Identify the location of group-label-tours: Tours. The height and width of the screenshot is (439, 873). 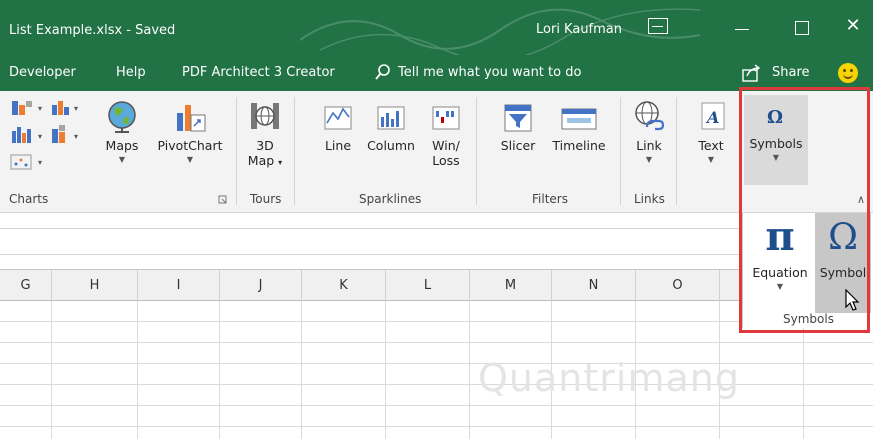
(266, 199).